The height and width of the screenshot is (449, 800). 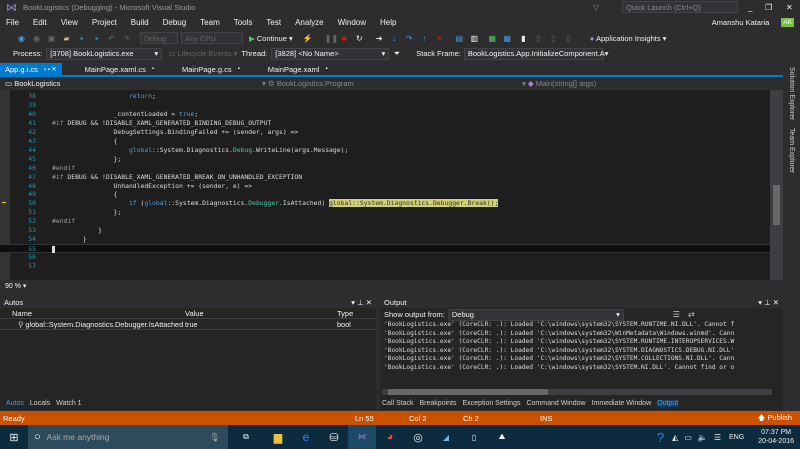 What do you see at coordinates (51, 38) in the screenshot?
I see `new-project-icon: ▣` at bounding box center [51, 38].